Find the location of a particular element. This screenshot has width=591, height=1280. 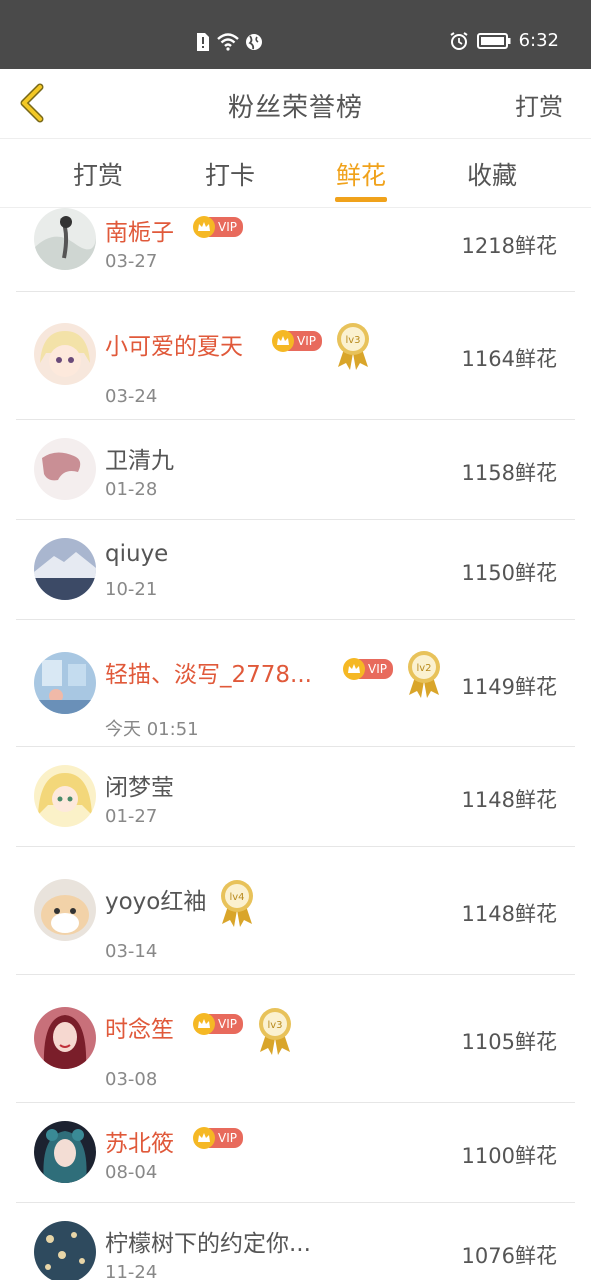

fan-date: 今天 01:51 is located at coordinates (152, 729).